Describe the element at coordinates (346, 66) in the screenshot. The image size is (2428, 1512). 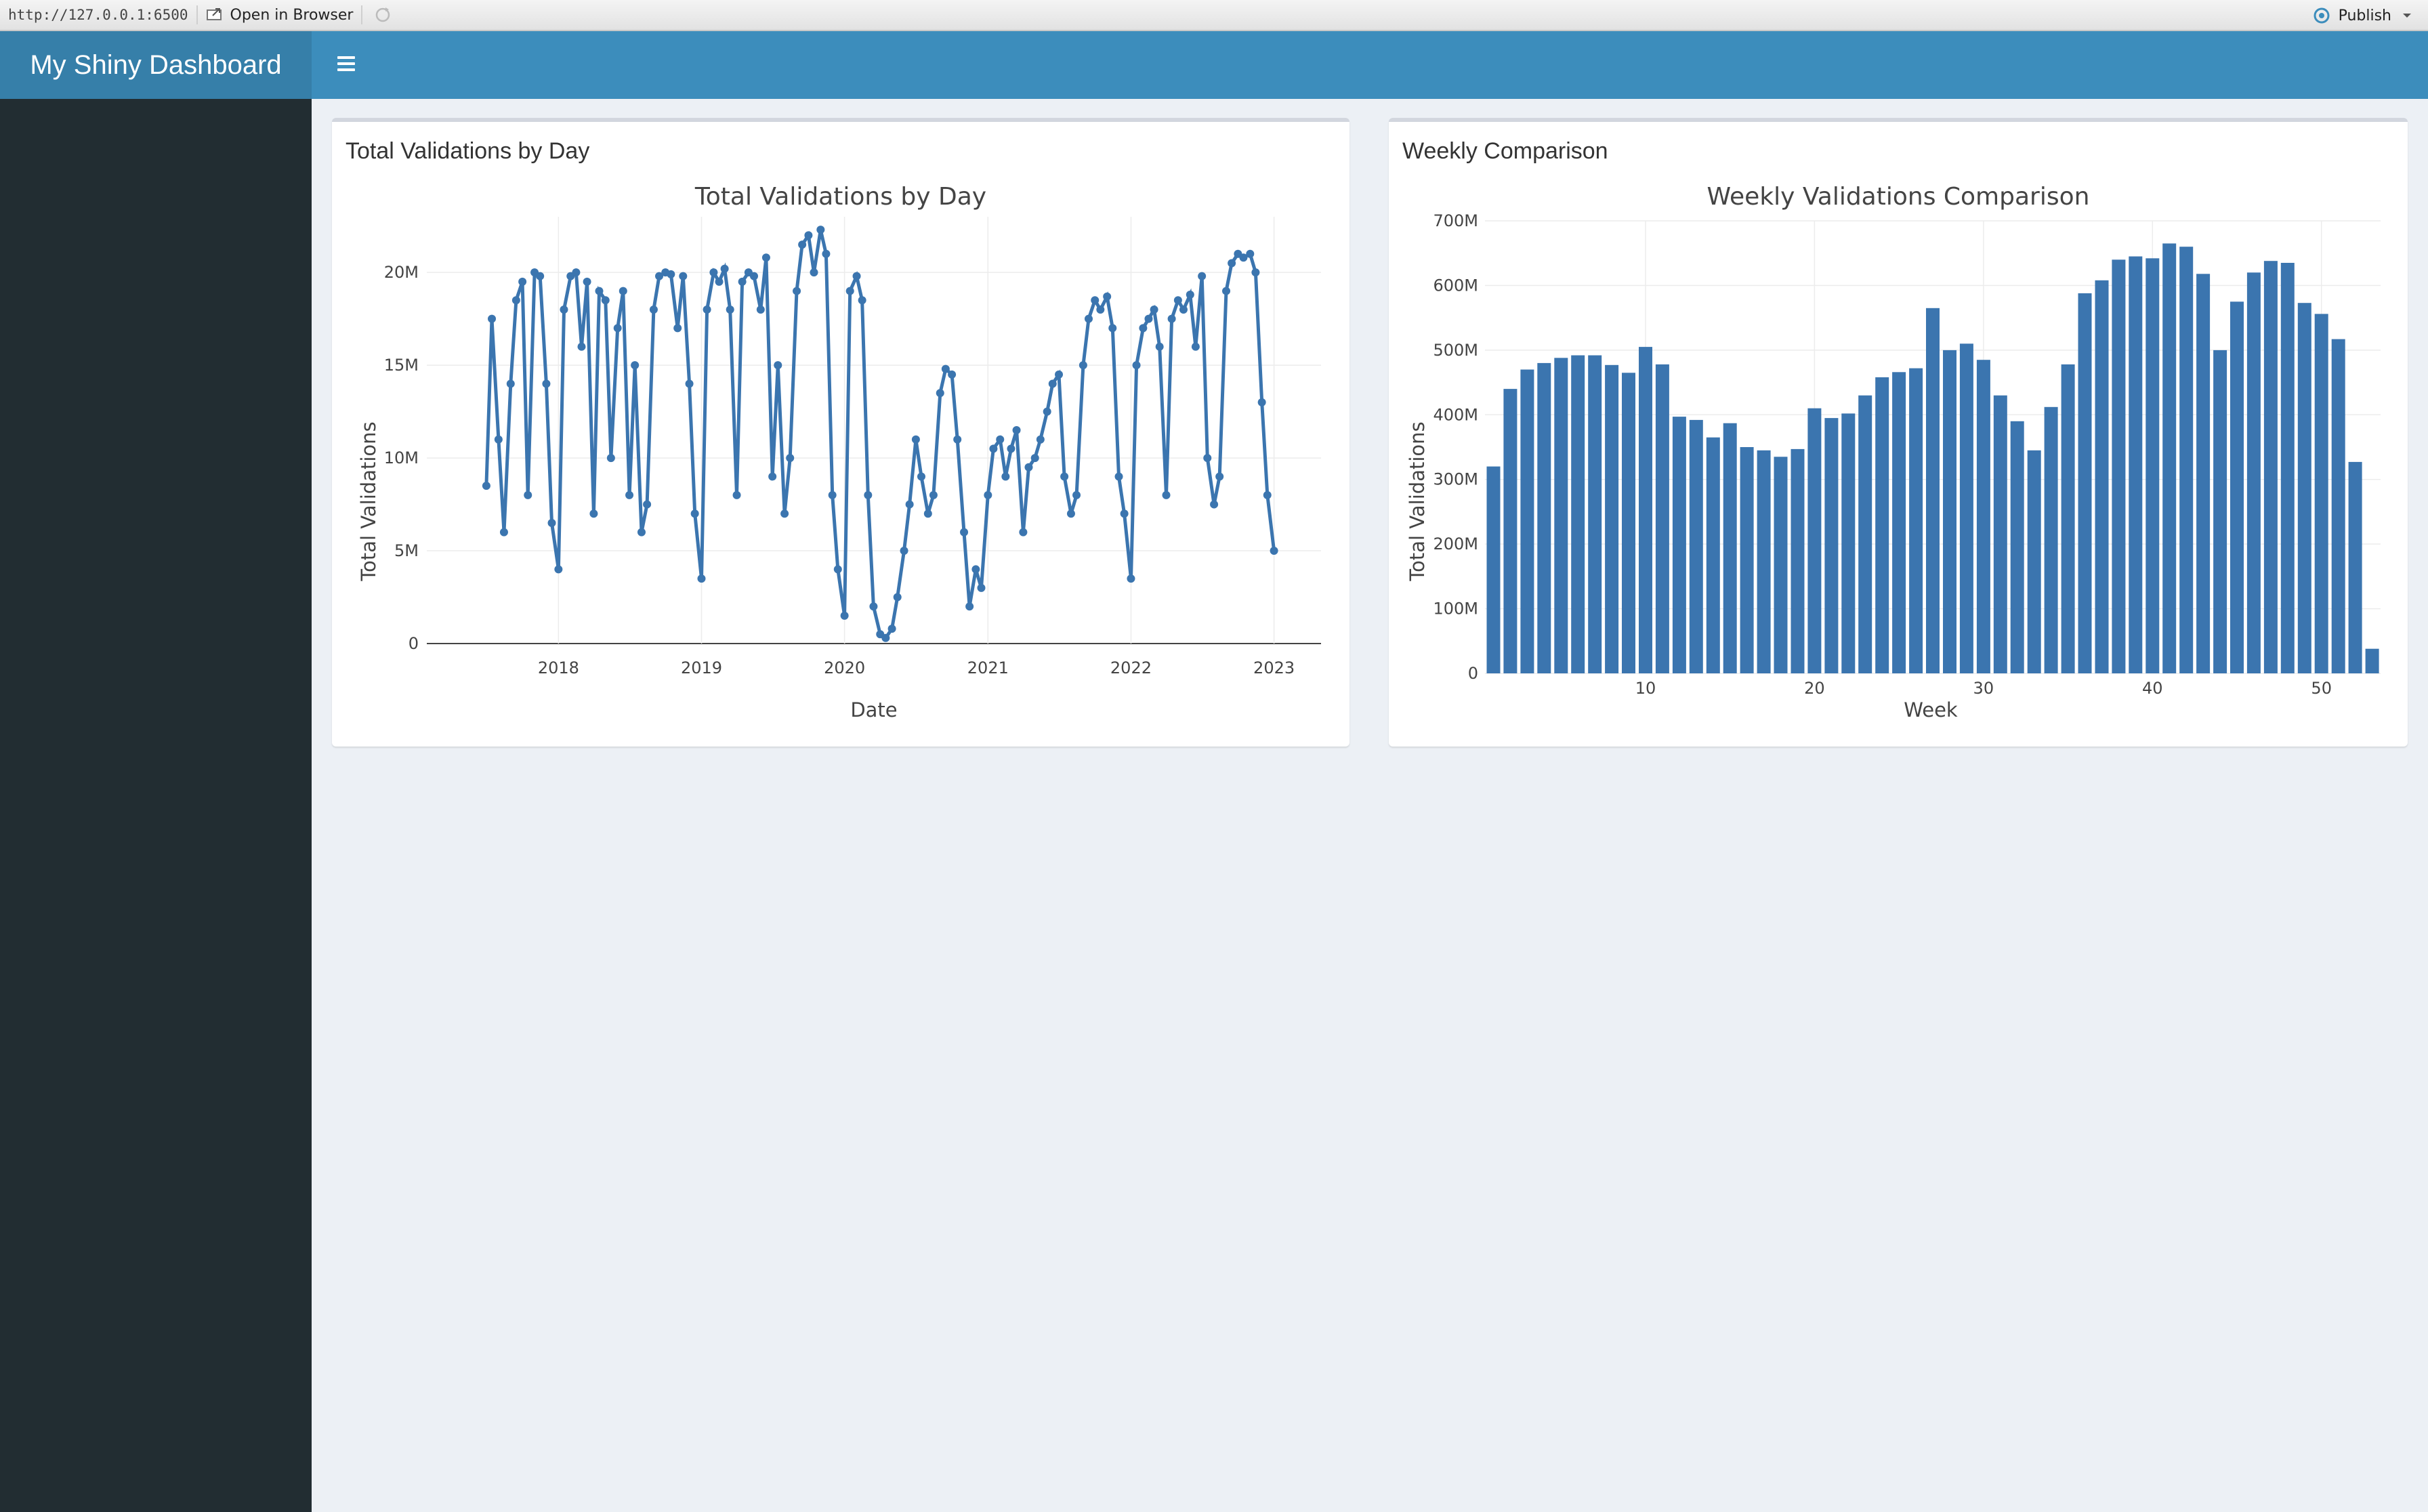
I see `sidebar-toggle-button` at that location.